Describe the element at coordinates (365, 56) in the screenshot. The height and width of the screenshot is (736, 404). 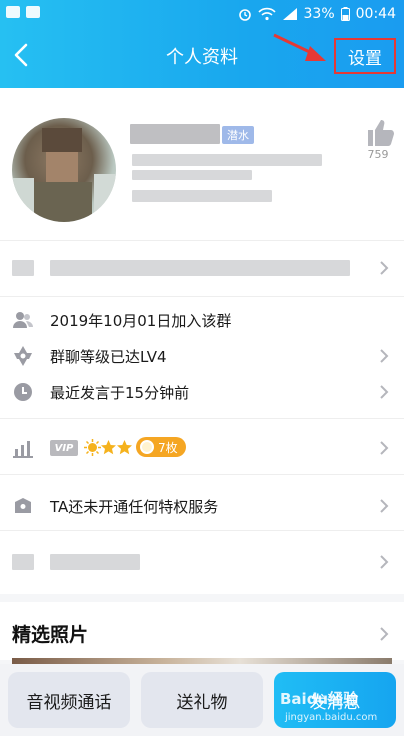
I see `settings-button: 设置` at that location.